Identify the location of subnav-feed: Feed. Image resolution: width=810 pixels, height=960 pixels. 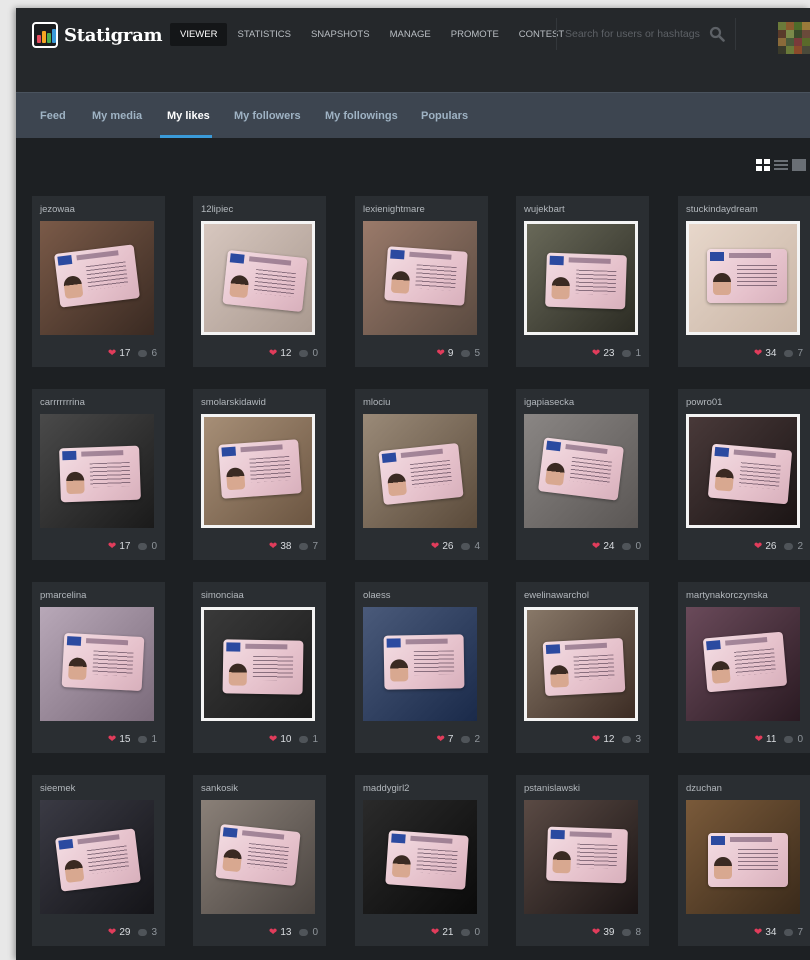
(53, 116).